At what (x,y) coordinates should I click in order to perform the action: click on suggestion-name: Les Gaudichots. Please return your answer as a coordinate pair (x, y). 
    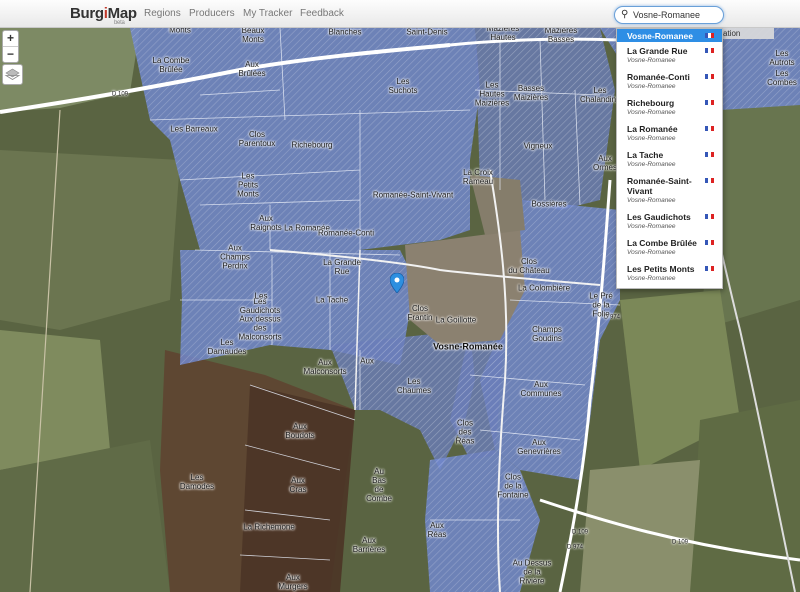
    Looking at the image, I should click on (659, 217).